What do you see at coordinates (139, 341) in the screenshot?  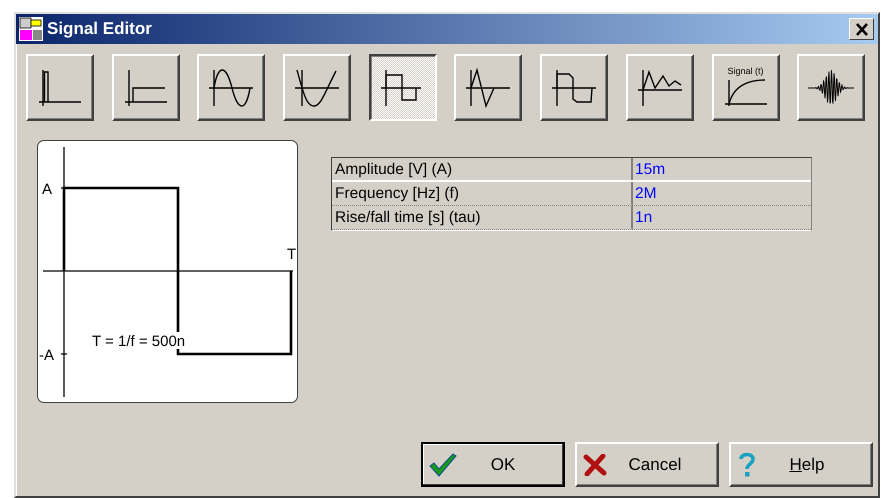 I see `period-formula: T = 1/f = 500n` at bounding box center [139, 341].